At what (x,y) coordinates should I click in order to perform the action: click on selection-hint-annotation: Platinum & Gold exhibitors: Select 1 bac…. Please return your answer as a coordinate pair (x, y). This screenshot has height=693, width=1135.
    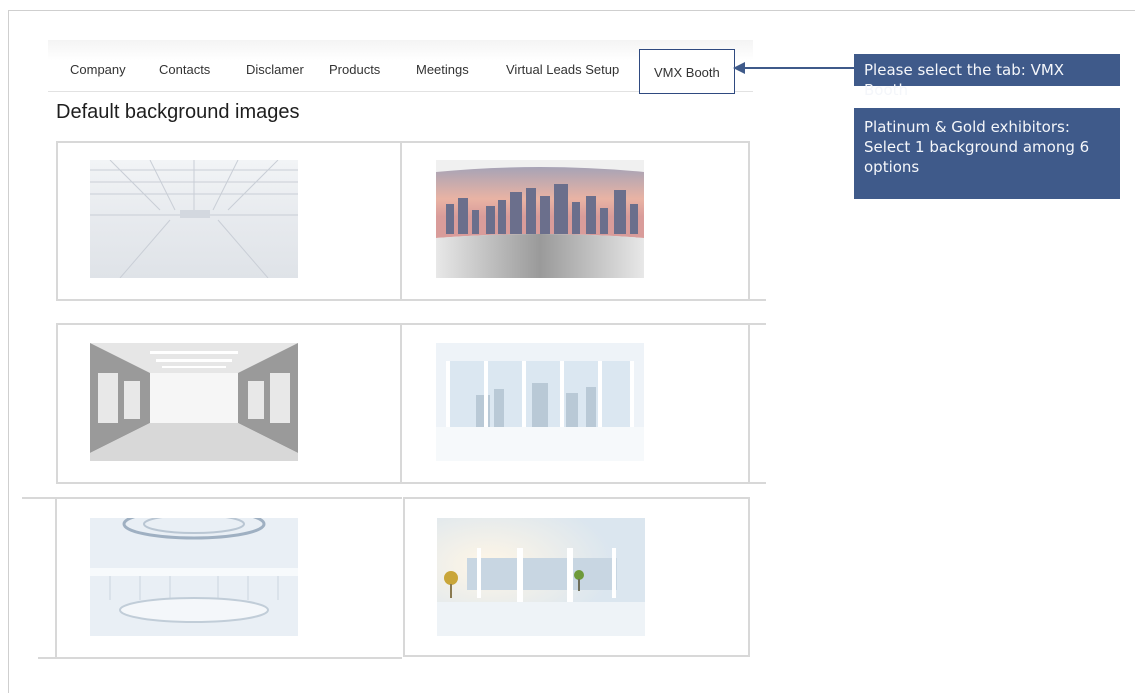
    Looking at the image, I should click on (987, 153).